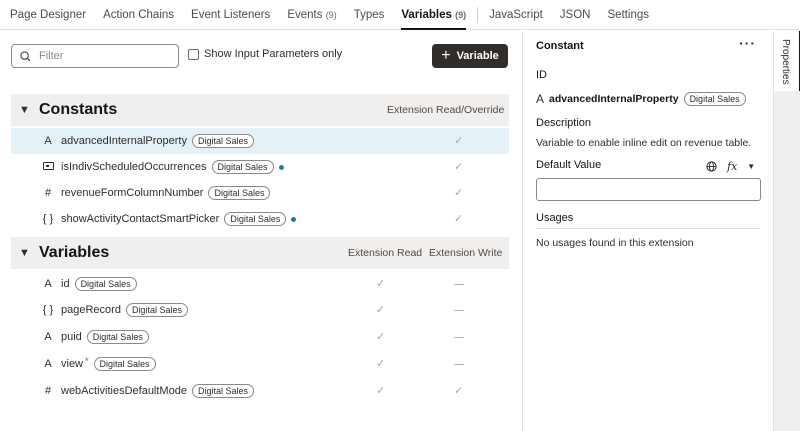  I want to click on col-extension-read: Extension Read, so click(385, 253).